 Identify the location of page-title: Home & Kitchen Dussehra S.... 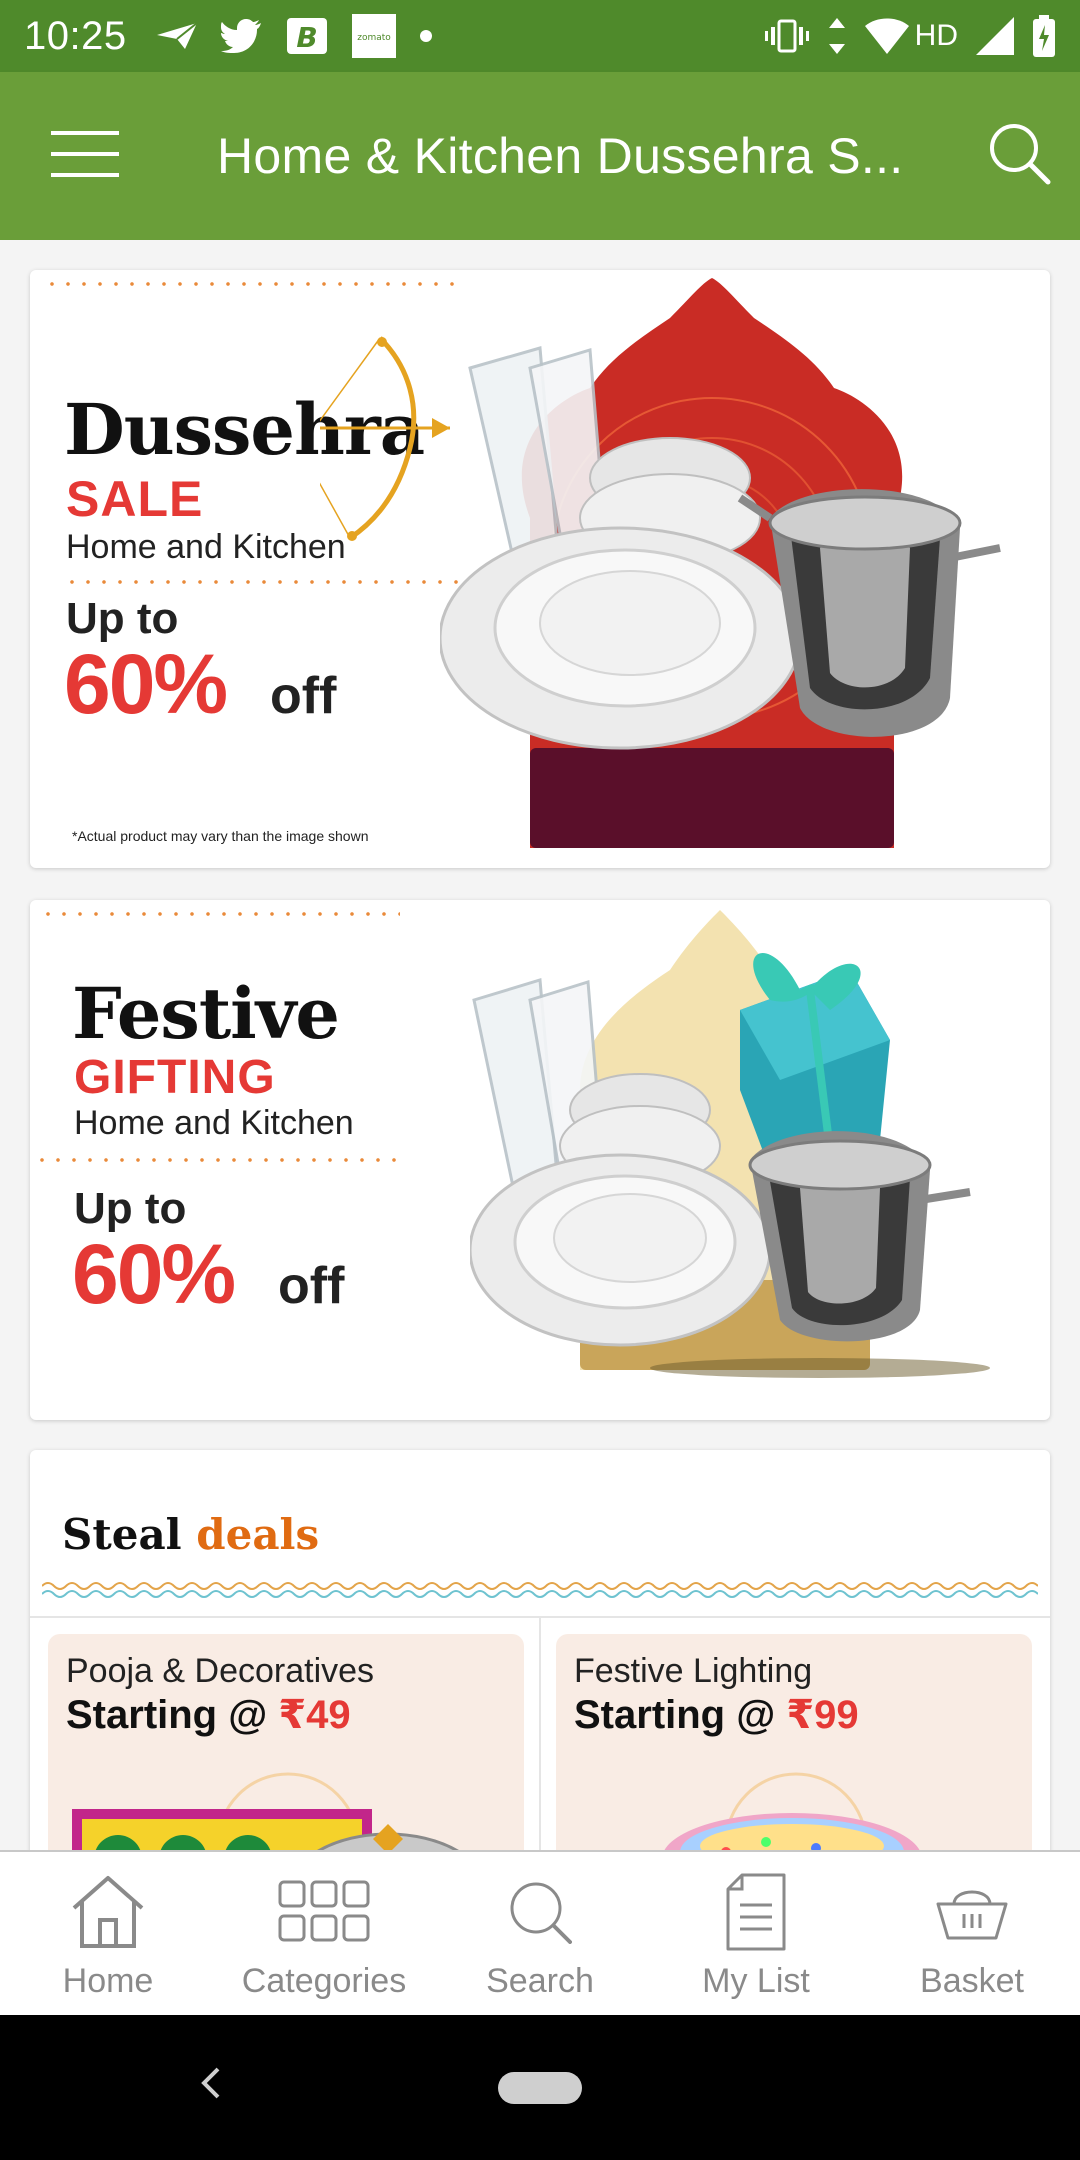
(560, 156).